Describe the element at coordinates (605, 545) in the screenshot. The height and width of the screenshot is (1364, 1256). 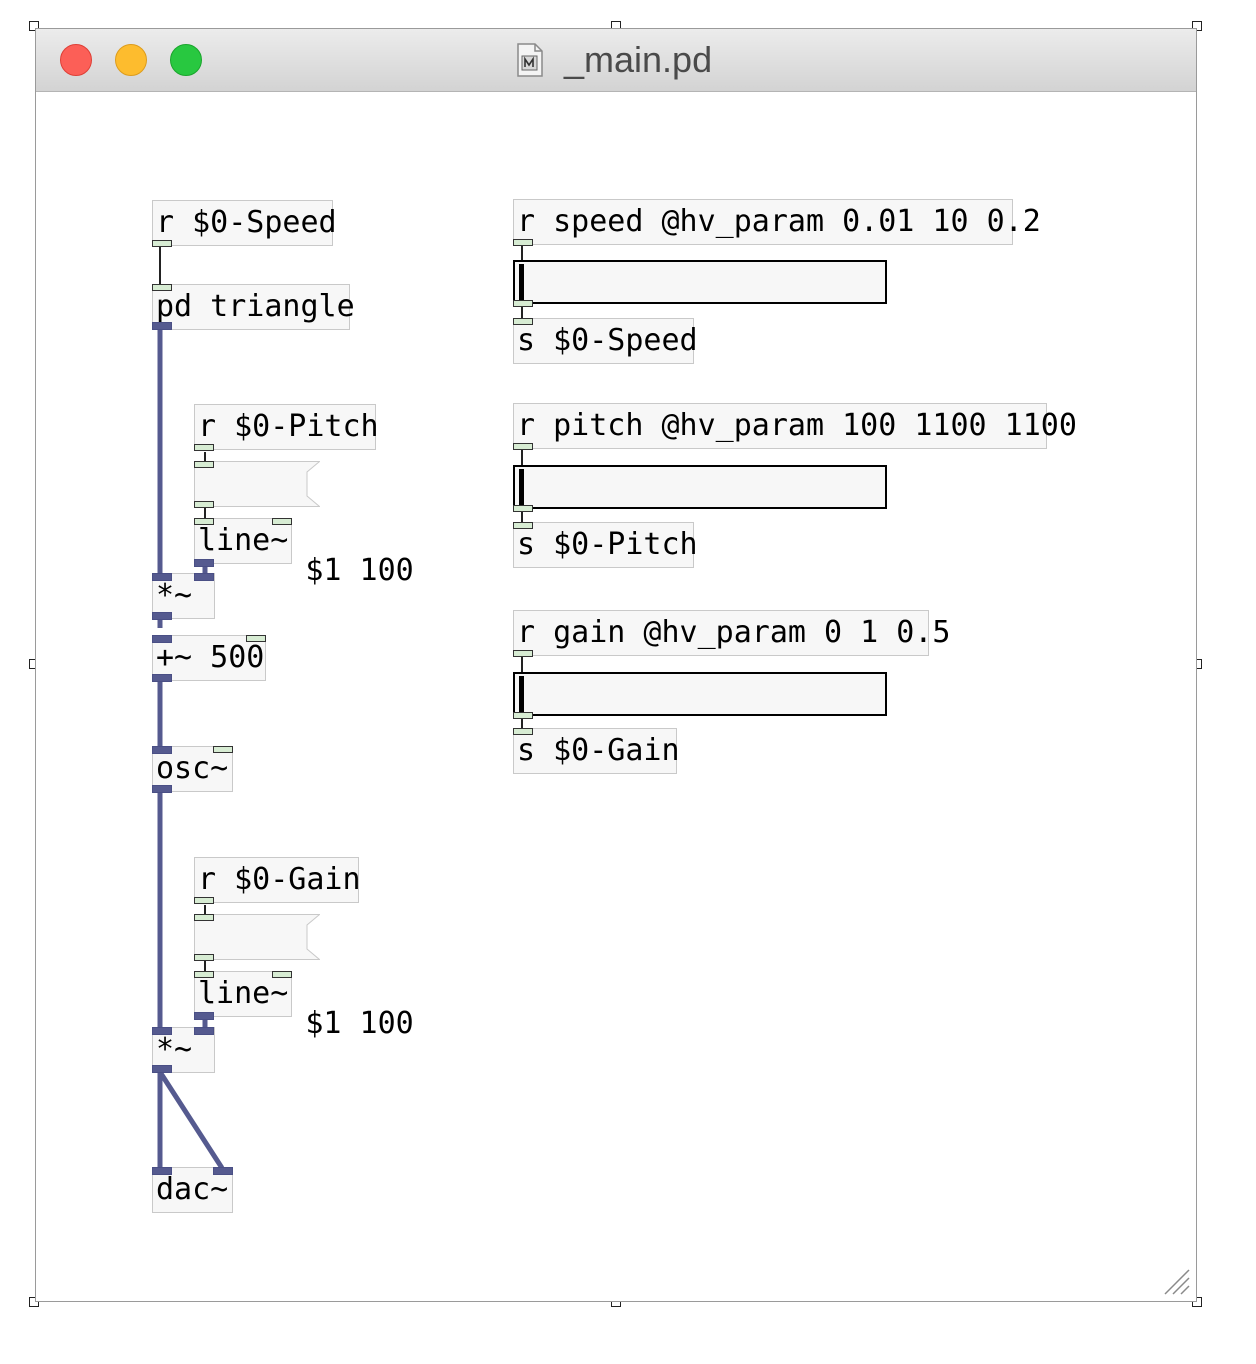
I see `send-pitch-object: s $0-Pitch` at that location.